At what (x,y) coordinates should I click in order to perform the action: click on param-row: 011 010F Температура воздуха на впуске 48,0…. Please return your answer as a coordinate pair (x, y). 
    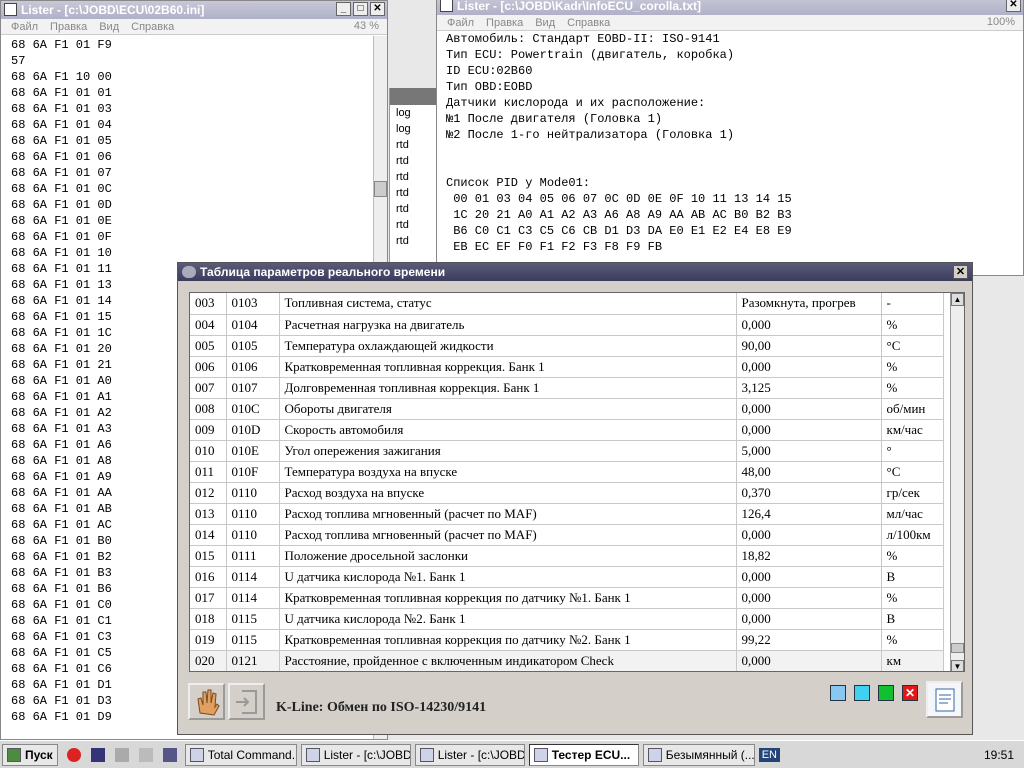
    Looking at the image, I should click on (567, 472).